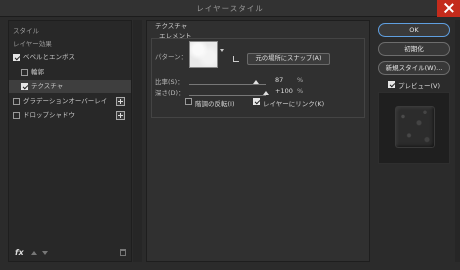  What do you see at coordinates (222, 50) in the screenshot?
I see `chevron-down-icon` at bounding box center [222, 50].